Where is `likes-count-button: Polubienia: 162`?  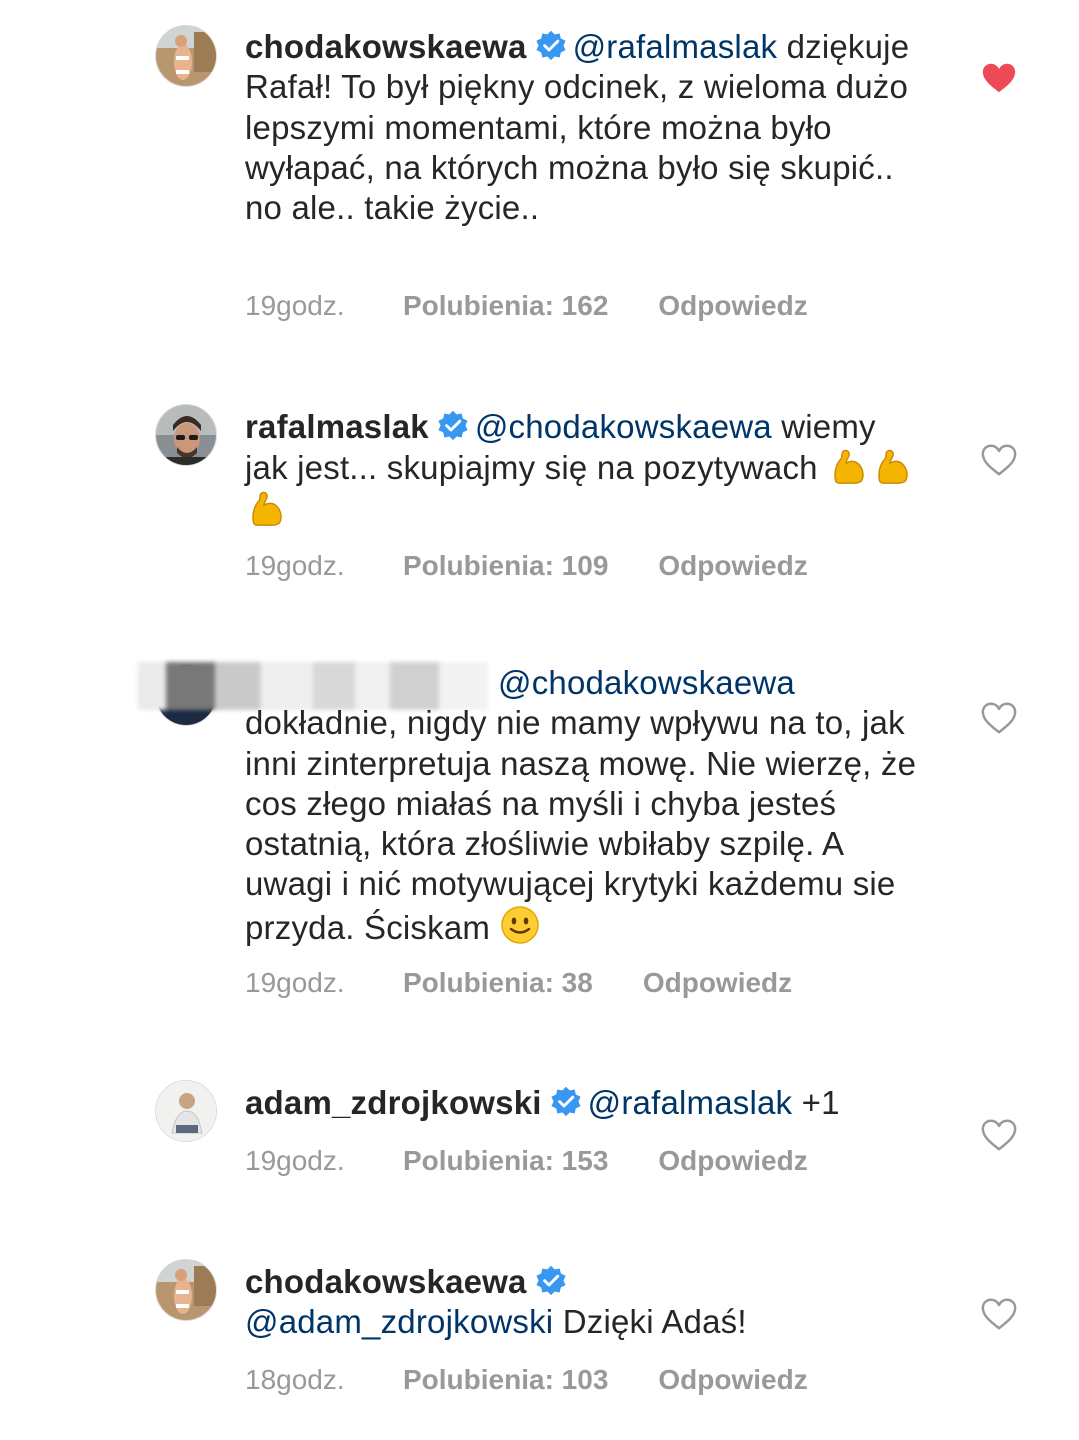 likes-count-button: Polubienia: 162 is located at coordinates (505, 306).